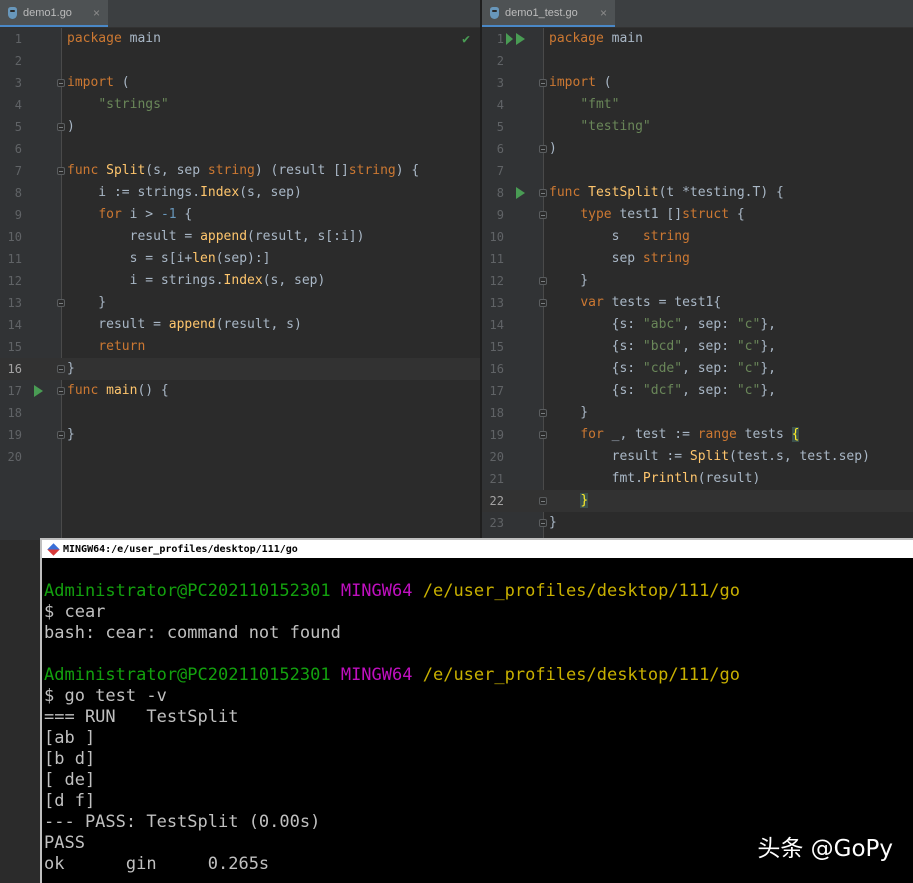 The height and width of the screenshot is (883, 913). I want to click on code-text: func main() {, so click(118, 390).